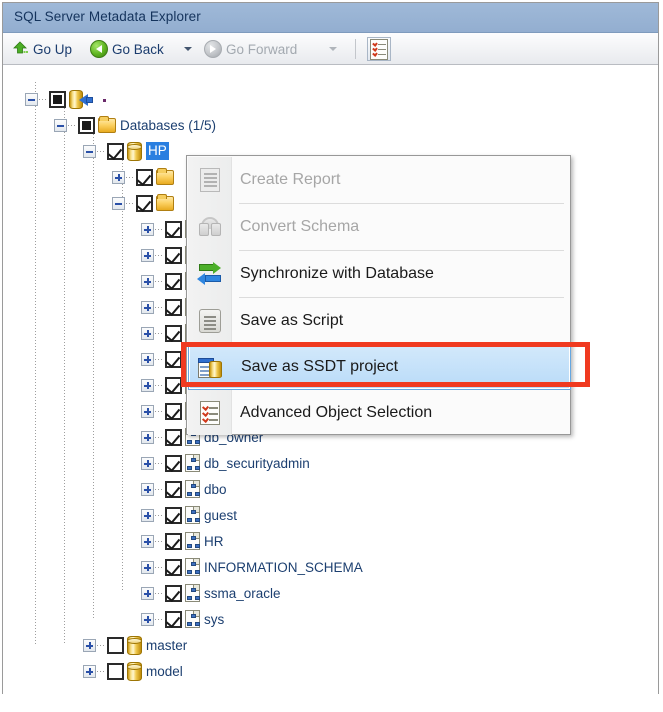 The width and height of the screenshot is (663, 712). I want to click on go-up-button: Go Up, so click(42, 49).